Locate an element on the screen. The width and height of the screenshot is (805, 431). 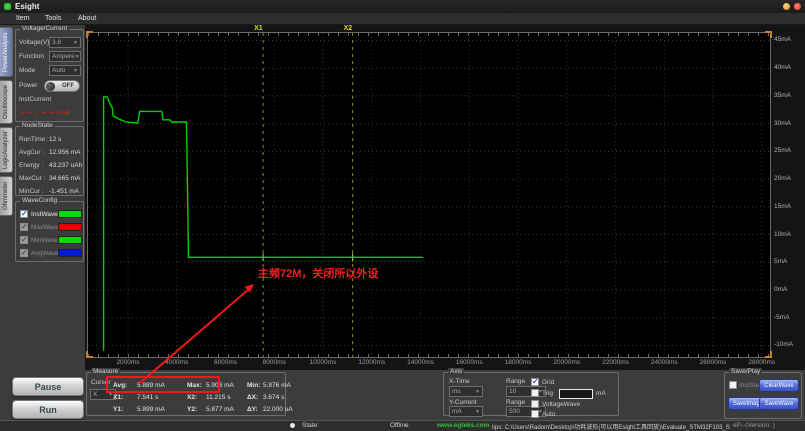
maxcur-value: 34.665 mA is located at coordinates (65, 178).